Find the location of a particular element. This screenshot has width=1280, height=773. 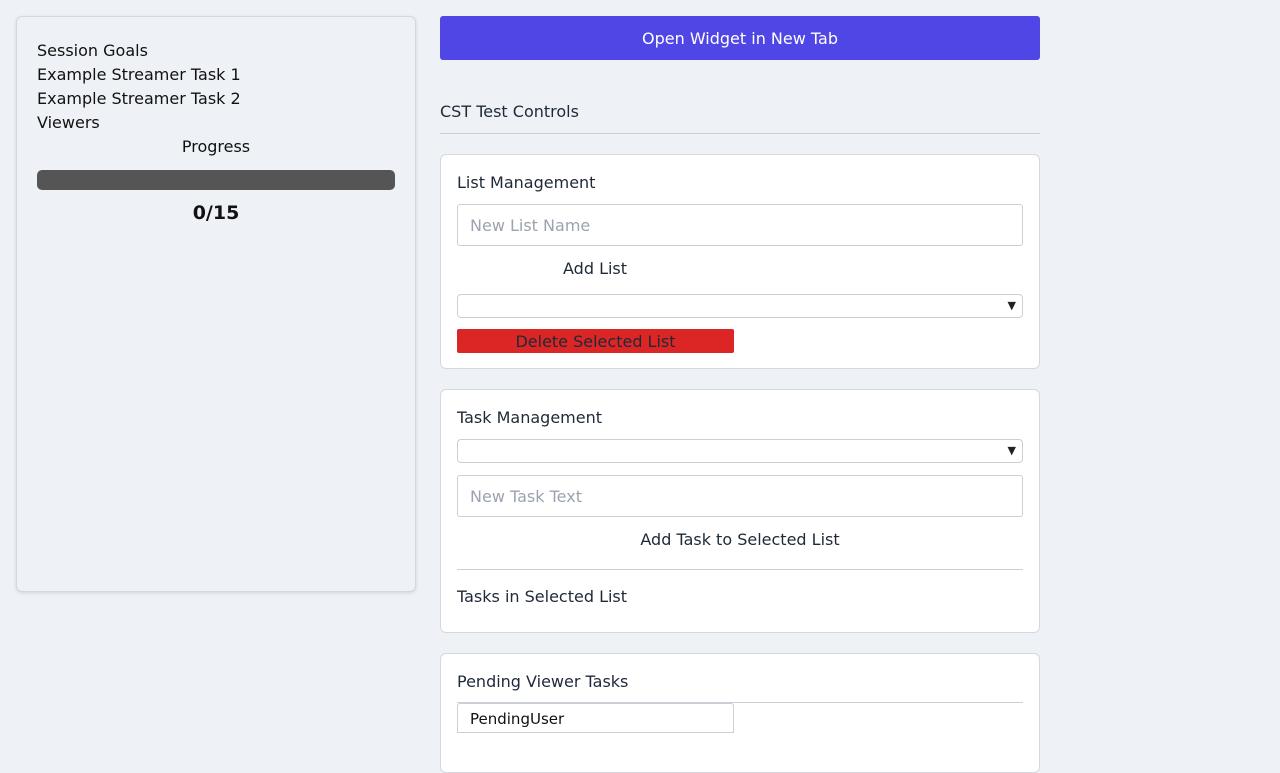

widget-title: Session Goals is located at coordinates (92, 50).